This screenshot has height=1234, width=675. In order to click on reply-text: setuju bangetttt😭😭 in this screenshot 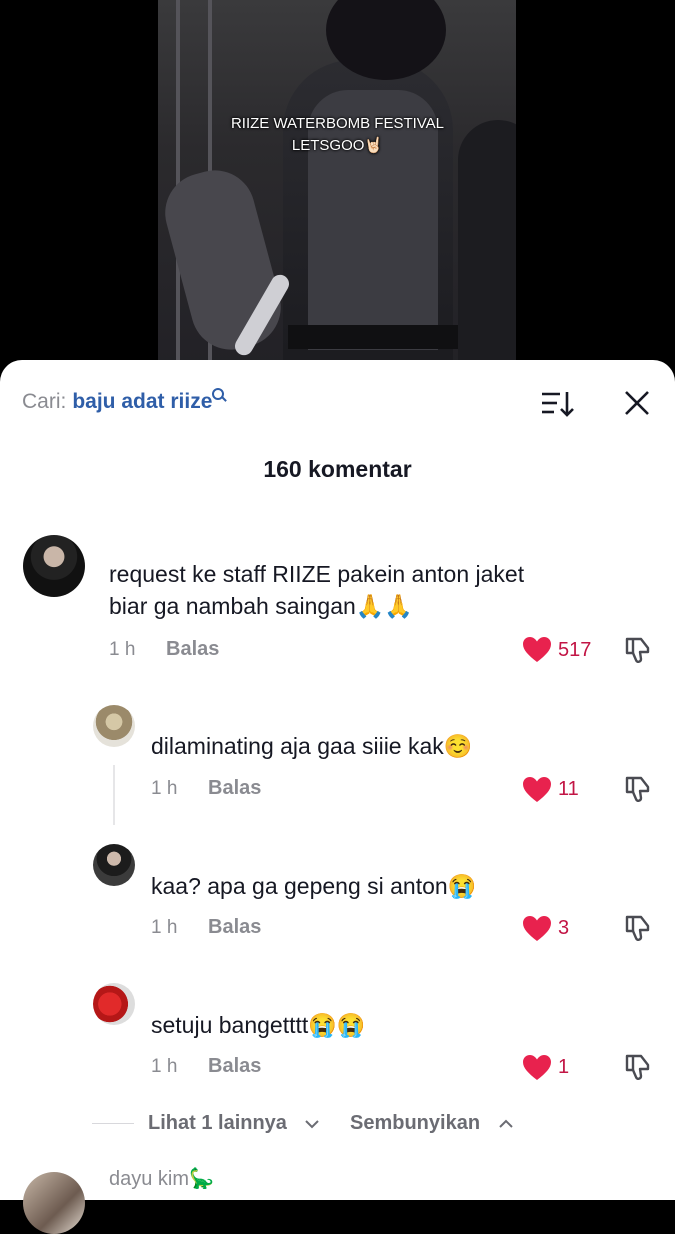, I will do `click(258, 1025)`.